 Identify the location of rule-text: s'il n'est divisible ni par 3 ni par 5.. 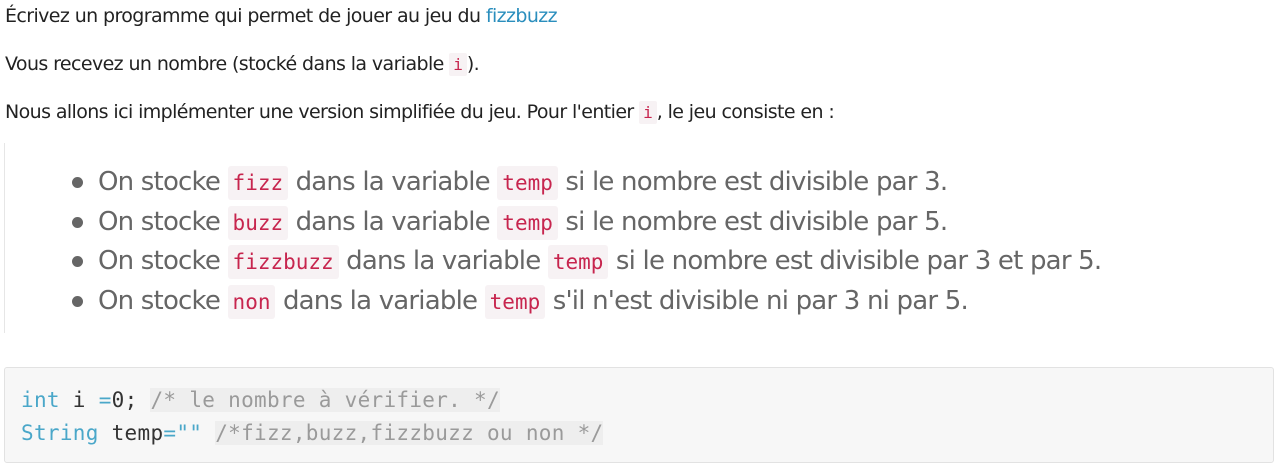
(757, 300).